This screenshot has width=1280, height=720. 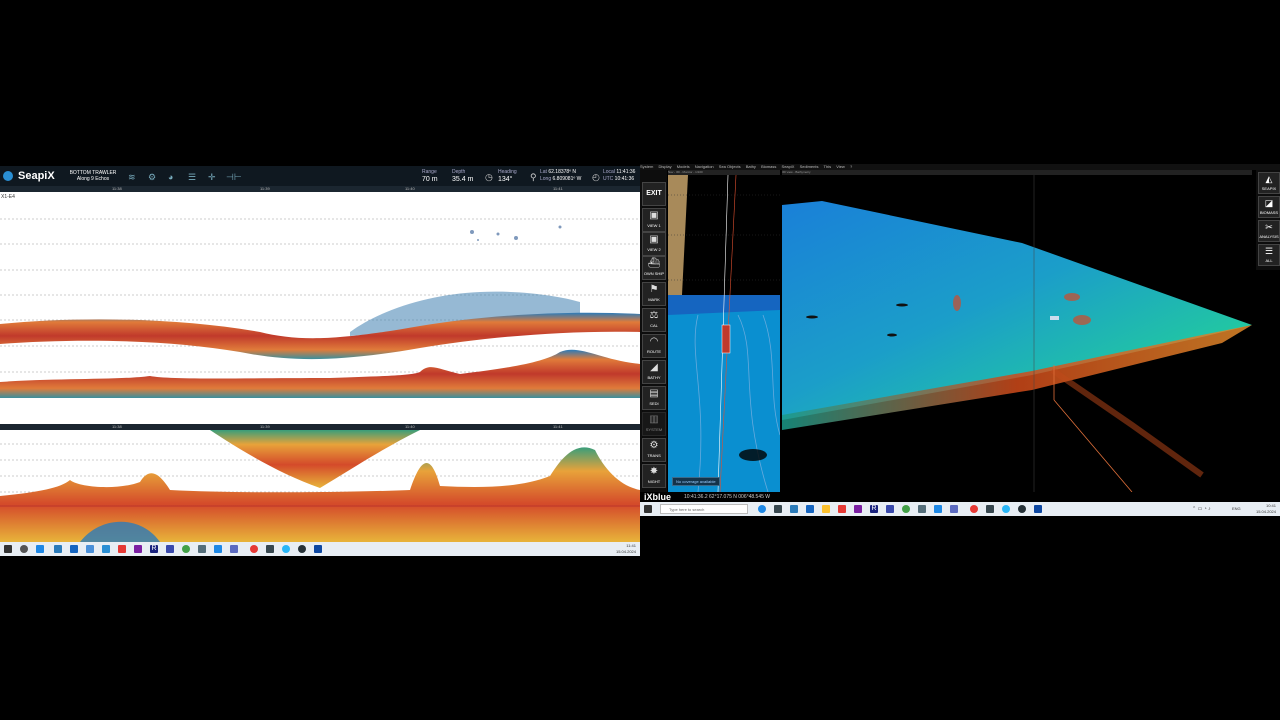 What do you see at coordinates (654, 419) in the screenshot?
I see `chart-icon: ▥` at bounding box center [654, 419].